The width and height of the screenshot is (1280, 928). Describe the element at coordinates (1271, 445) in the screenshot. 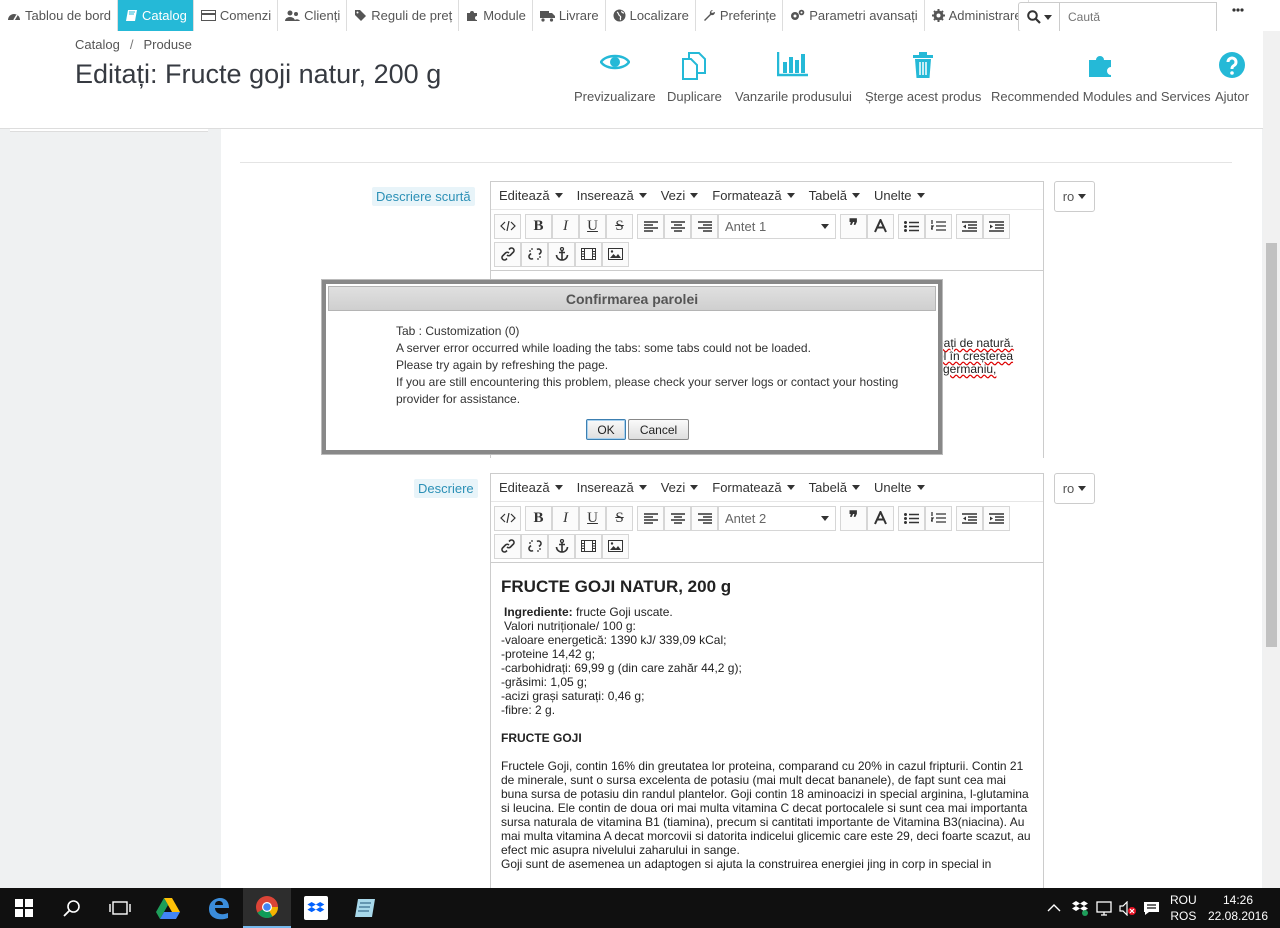

I see `scrollbar-thumb` at that location.